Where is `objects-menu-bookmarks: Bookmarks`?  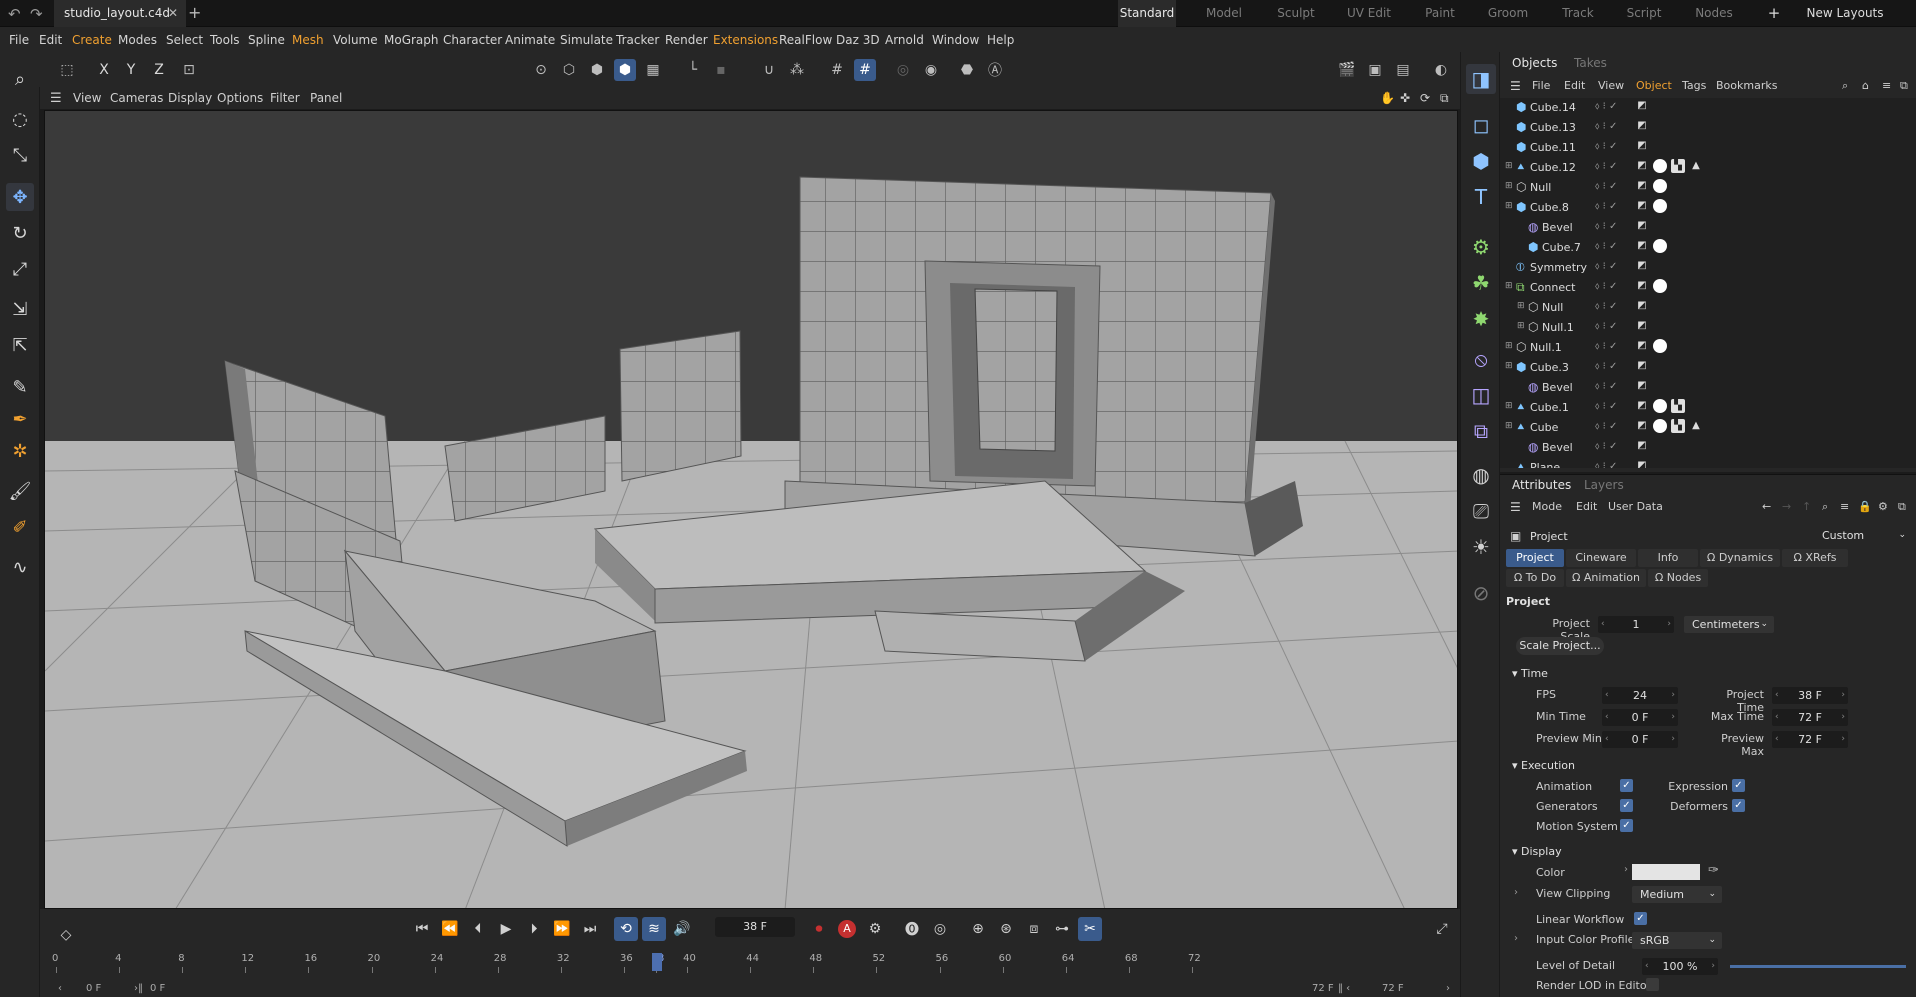 objects-menu-bookmarks: Bookmarks is located at coordinates (1746, 85).